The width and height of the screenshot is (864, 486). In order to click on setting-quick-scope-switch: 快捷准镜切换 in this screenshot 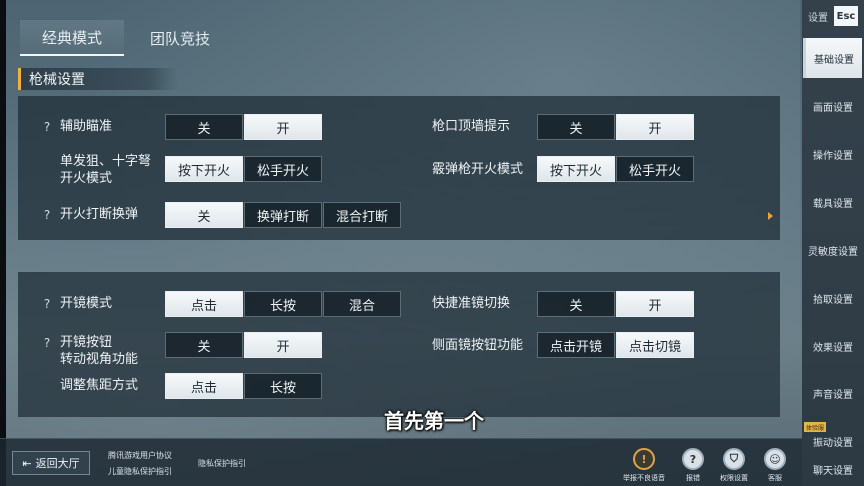, I will do `click(471, 303)`.